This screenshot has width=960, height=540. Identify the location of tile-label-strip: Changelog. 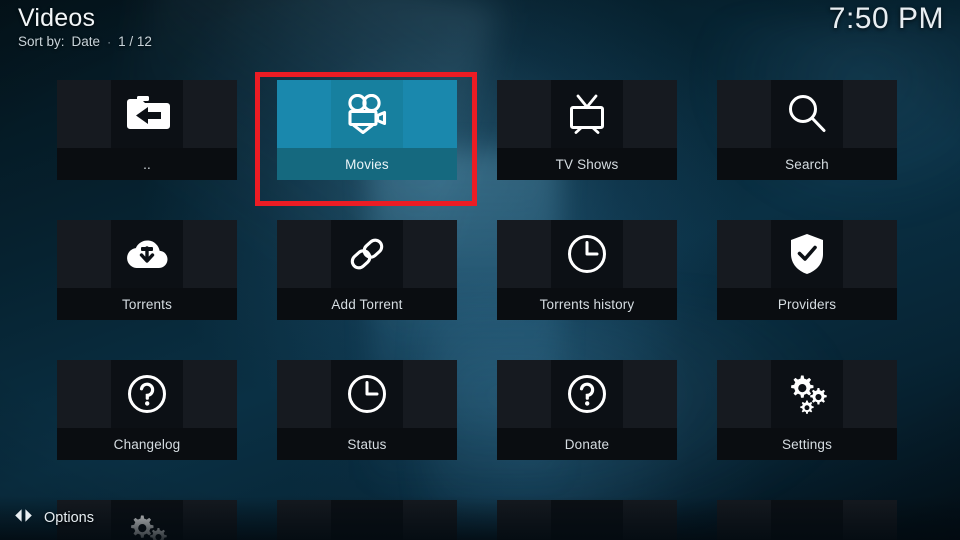
(147, 444).